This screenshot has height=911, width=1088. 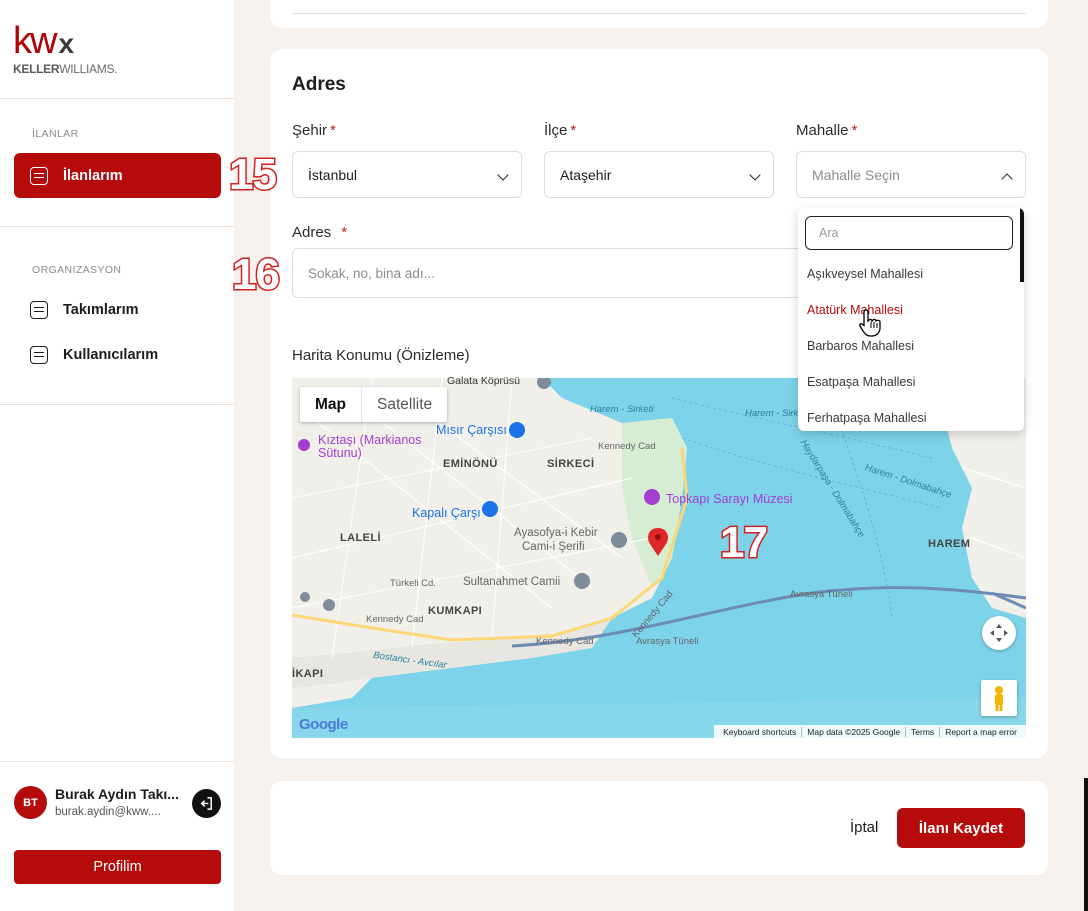 What do you see at coordinates (407, 174) in the screenshot?
I see `city-select: İstanbul` at bounding box center [407, 174].